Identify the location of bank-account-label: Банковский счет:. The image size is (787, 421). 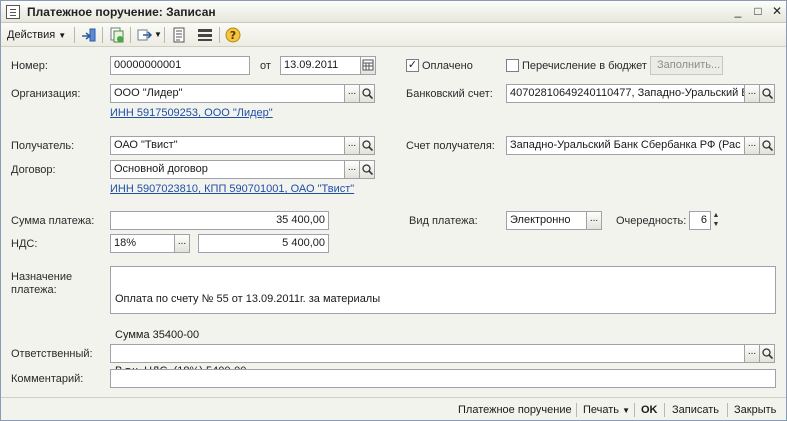
(449, 94).